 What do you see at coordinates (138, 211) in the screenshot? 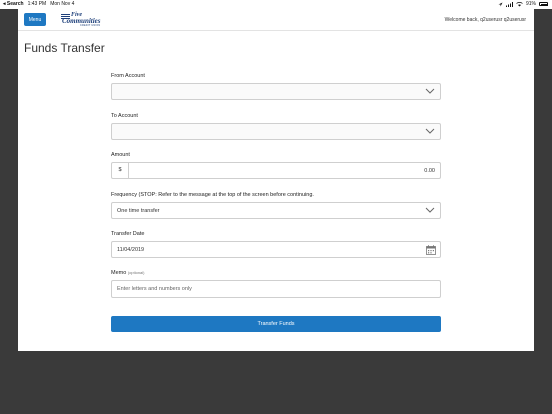
I see `frequency-value: One time transfer` at bounding box center [138, 211].